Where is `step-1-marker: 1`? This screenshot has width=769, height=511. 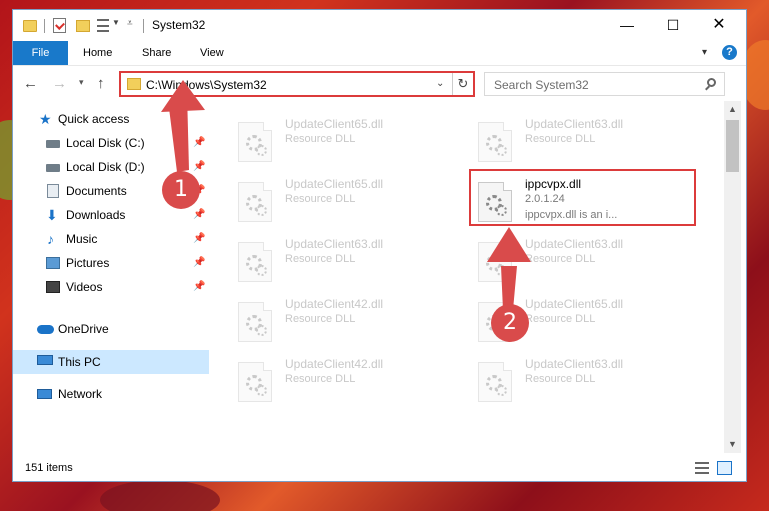
step-1-marker: 1 is located at coordinates (181, 190).